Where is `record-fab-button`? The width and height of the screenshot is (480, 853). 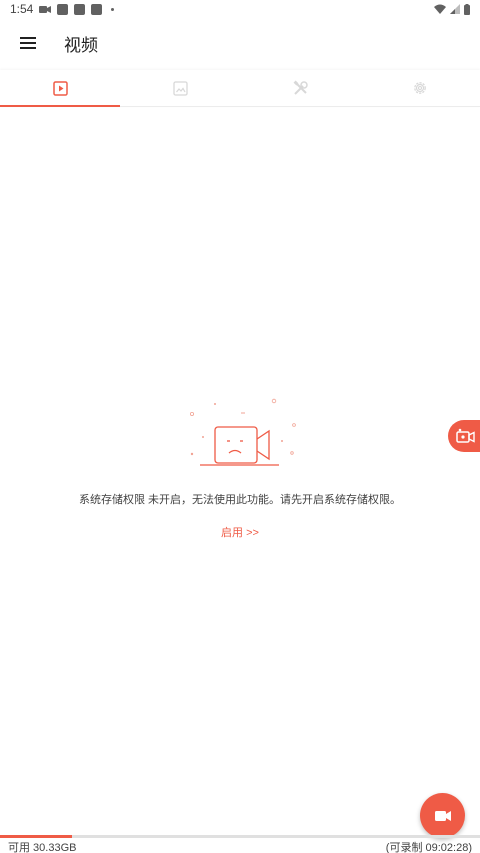 record-fab-button is located at coordinates (442, 815).